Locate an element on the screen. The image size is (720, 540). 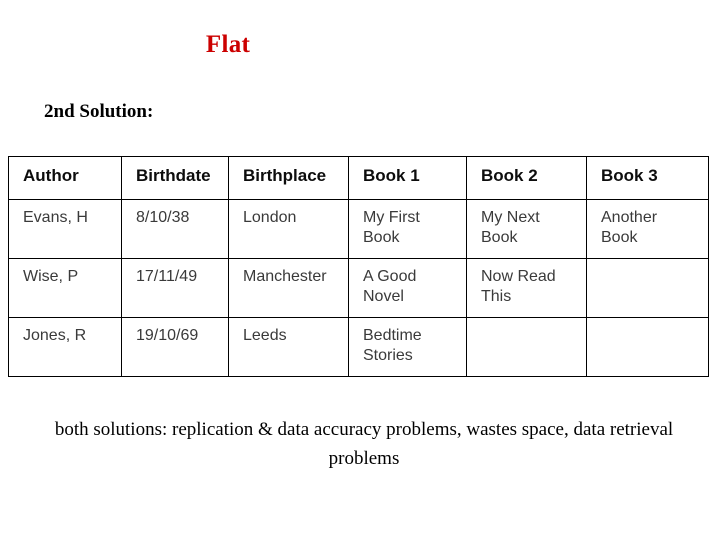
table-row: Jones, R 19/10/69 Leeds Bedtime Stories is located at coordinates (358, 347).